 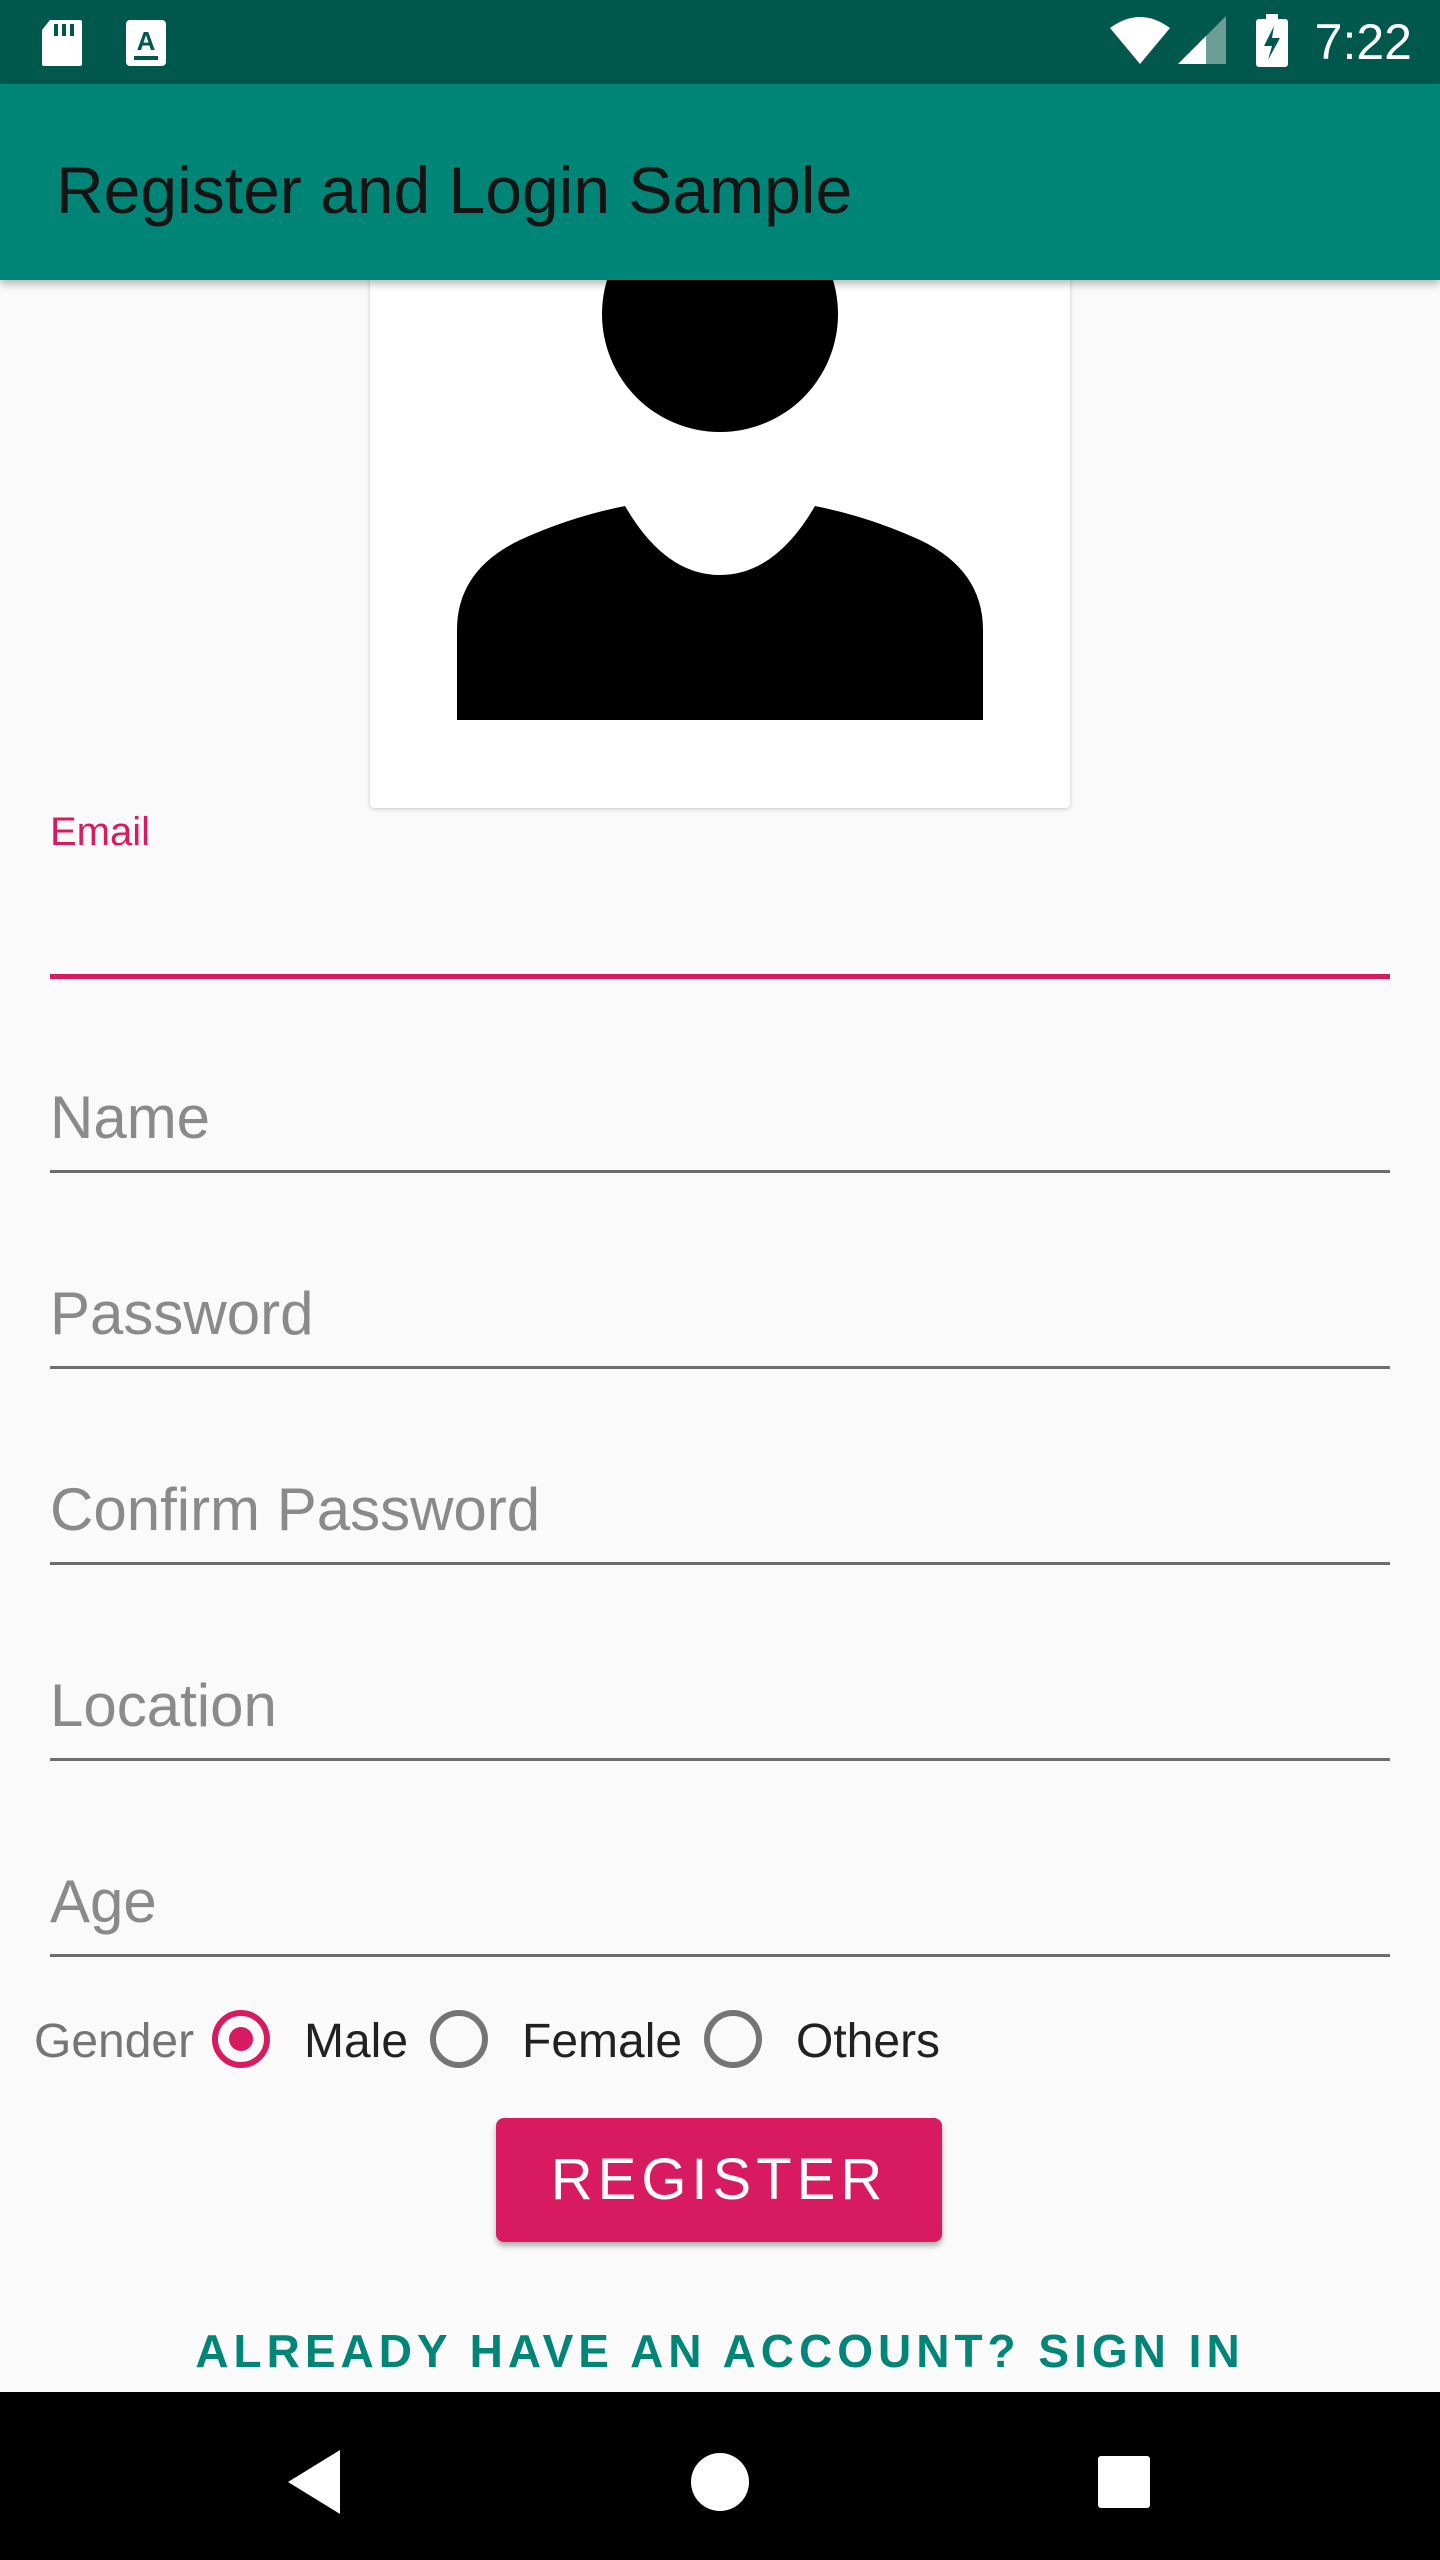 I want to click on age-field, so click(x=720, y=1906).